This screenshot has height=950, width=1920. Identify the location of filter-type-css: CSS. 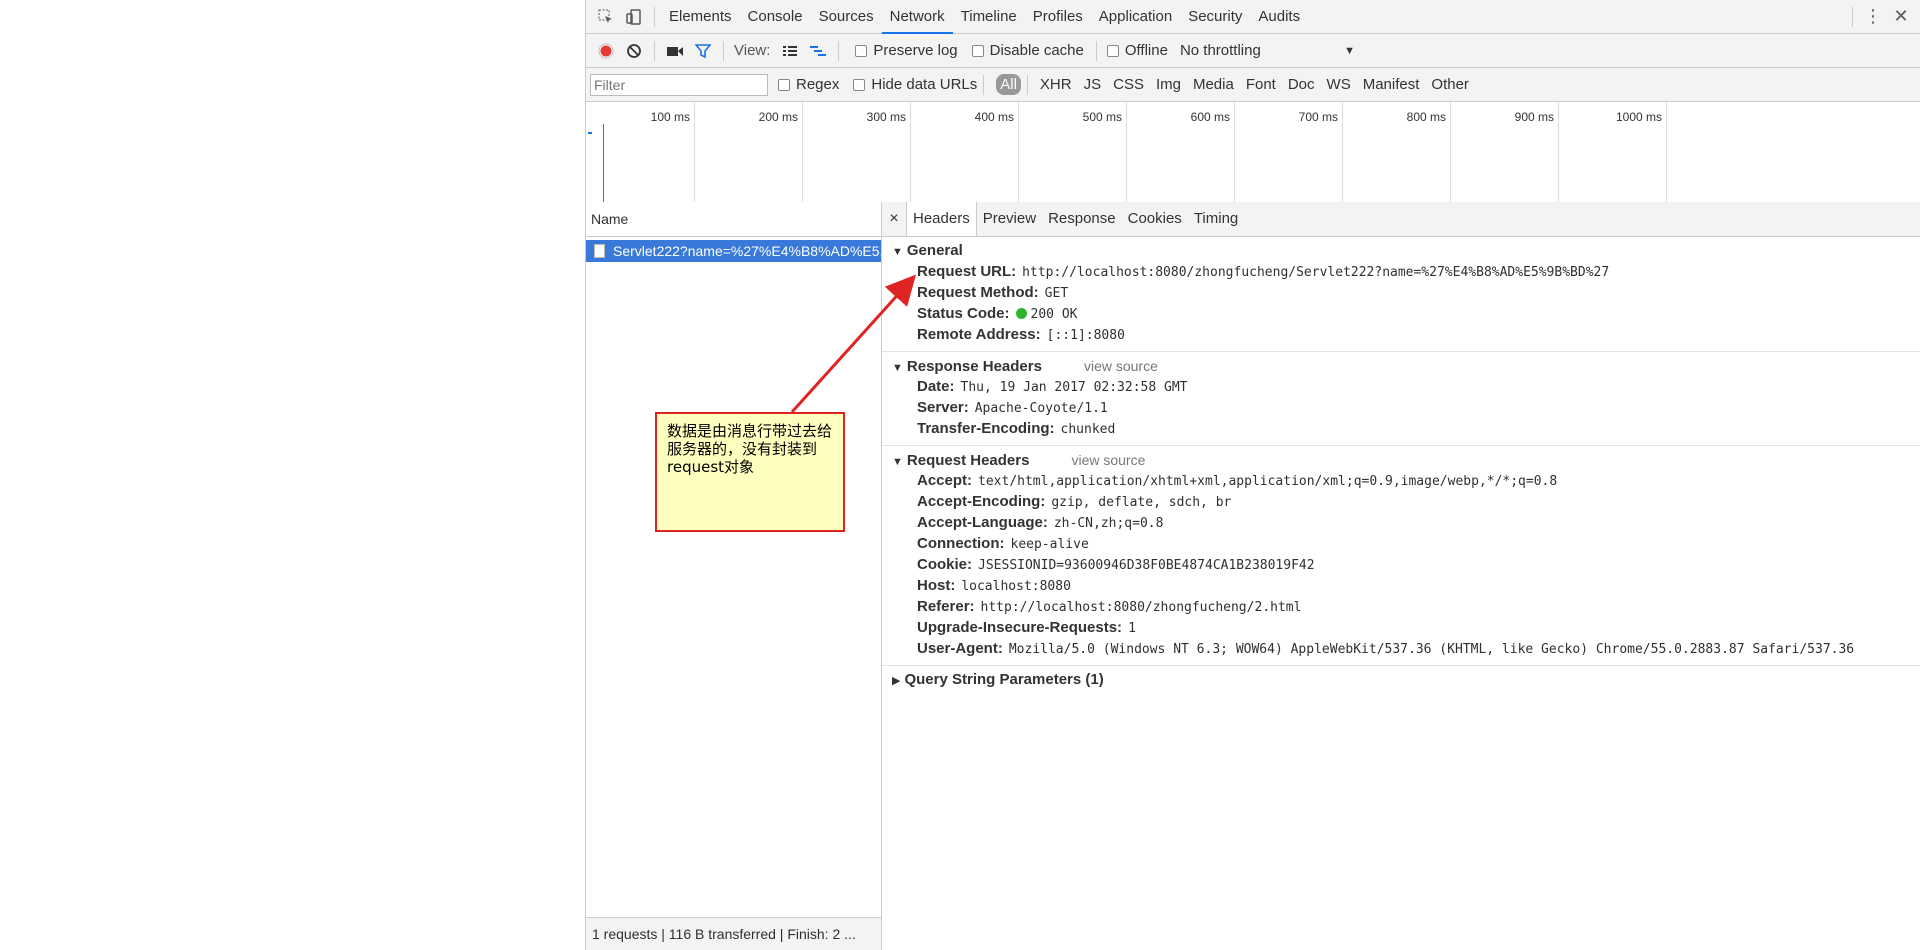
(1128, 84).